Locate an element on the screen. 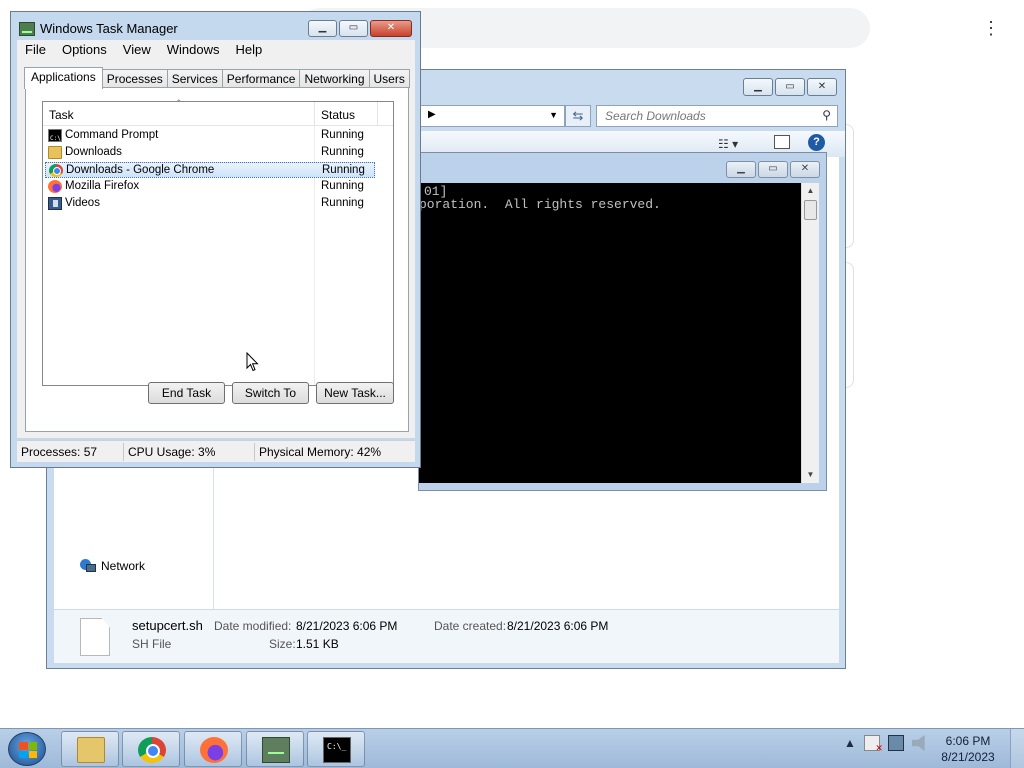  scroll-down-icon: ▼ is located at coordinates (810, 475).